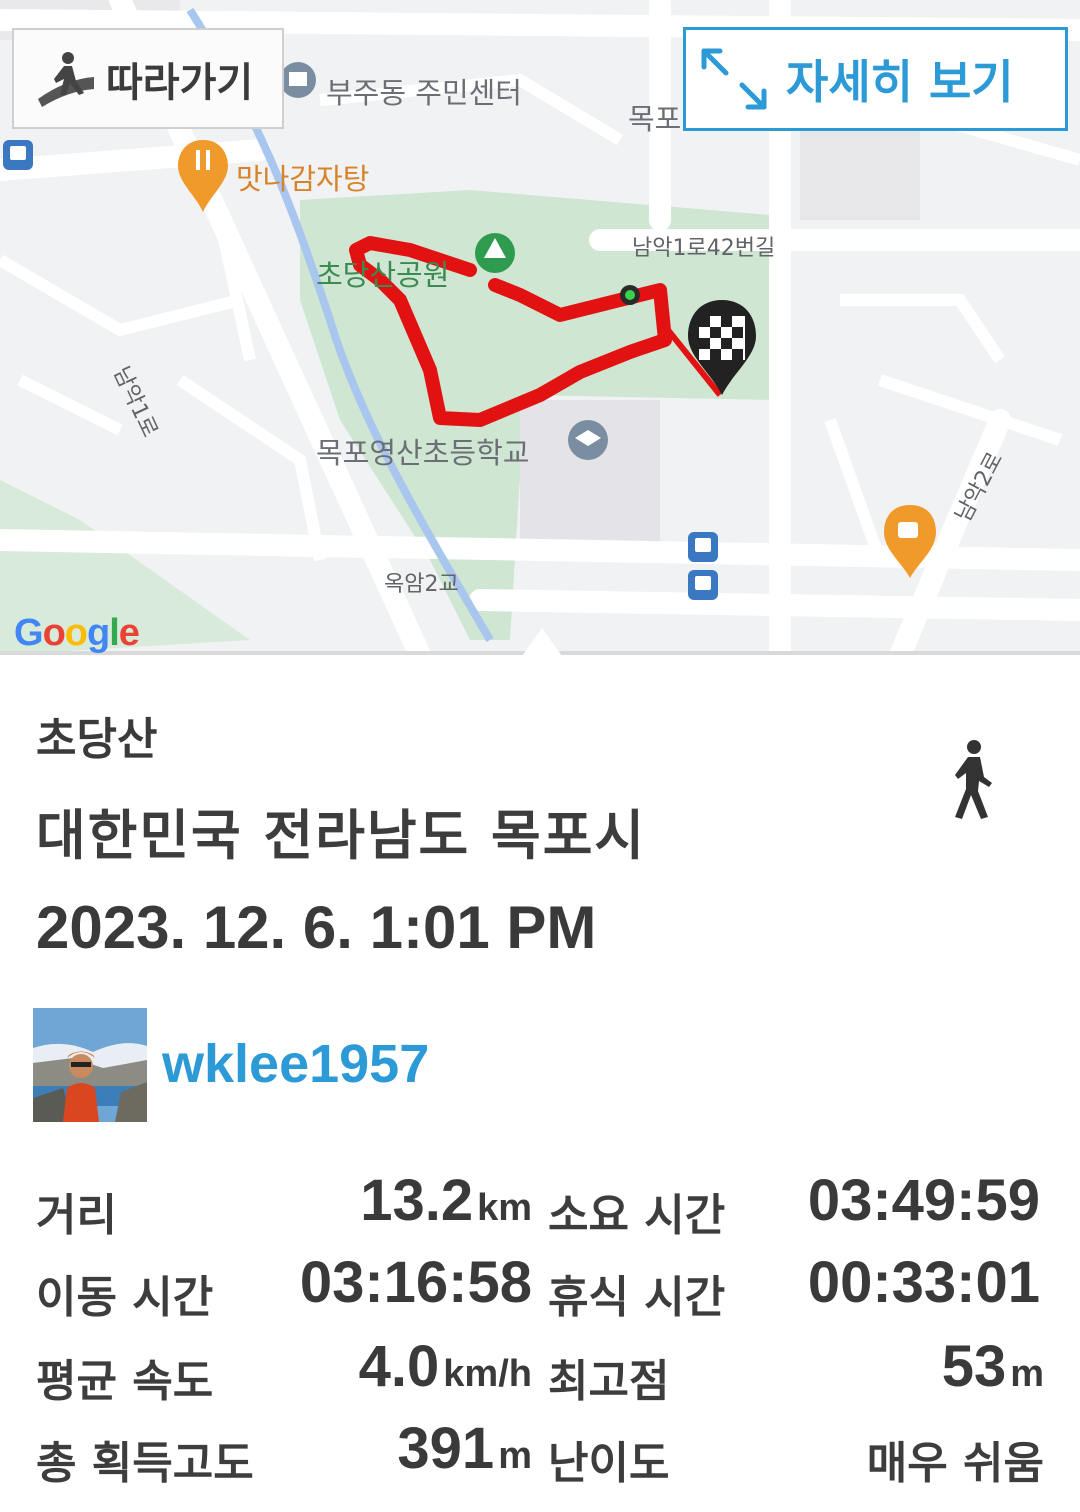 The height and width of the screenshot is (1512, 1080). I want to click on stat-max-elevation-label: 최고점, so click(609, 1381).